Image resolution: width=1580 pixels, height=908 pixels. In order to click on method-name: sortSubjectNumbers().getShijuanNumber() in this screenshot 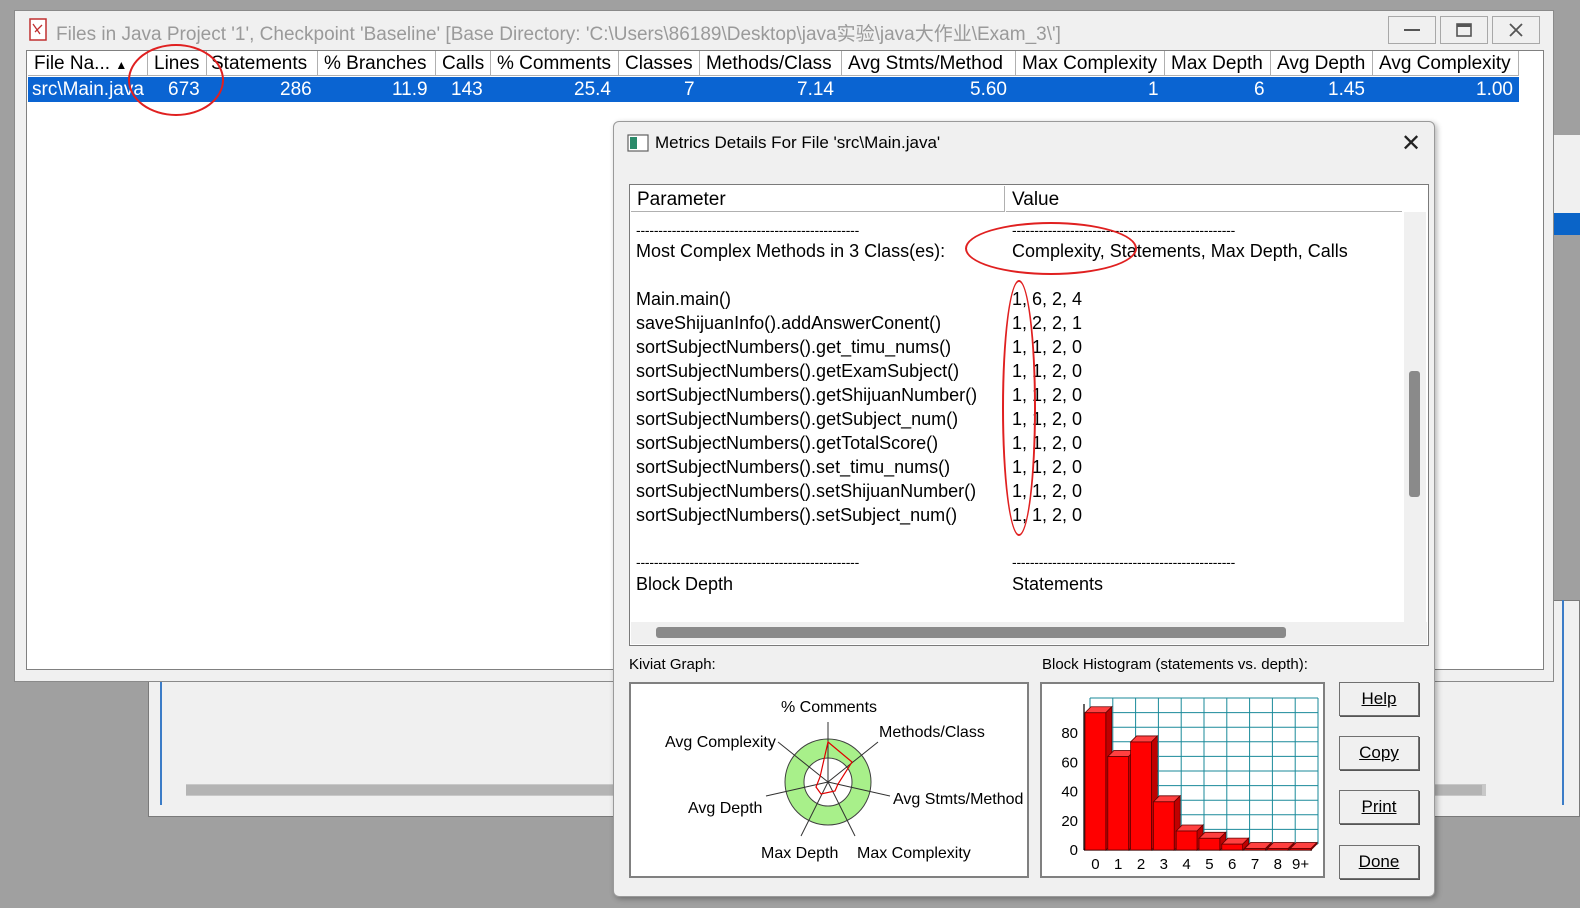, I will do `click(807, 395)`.